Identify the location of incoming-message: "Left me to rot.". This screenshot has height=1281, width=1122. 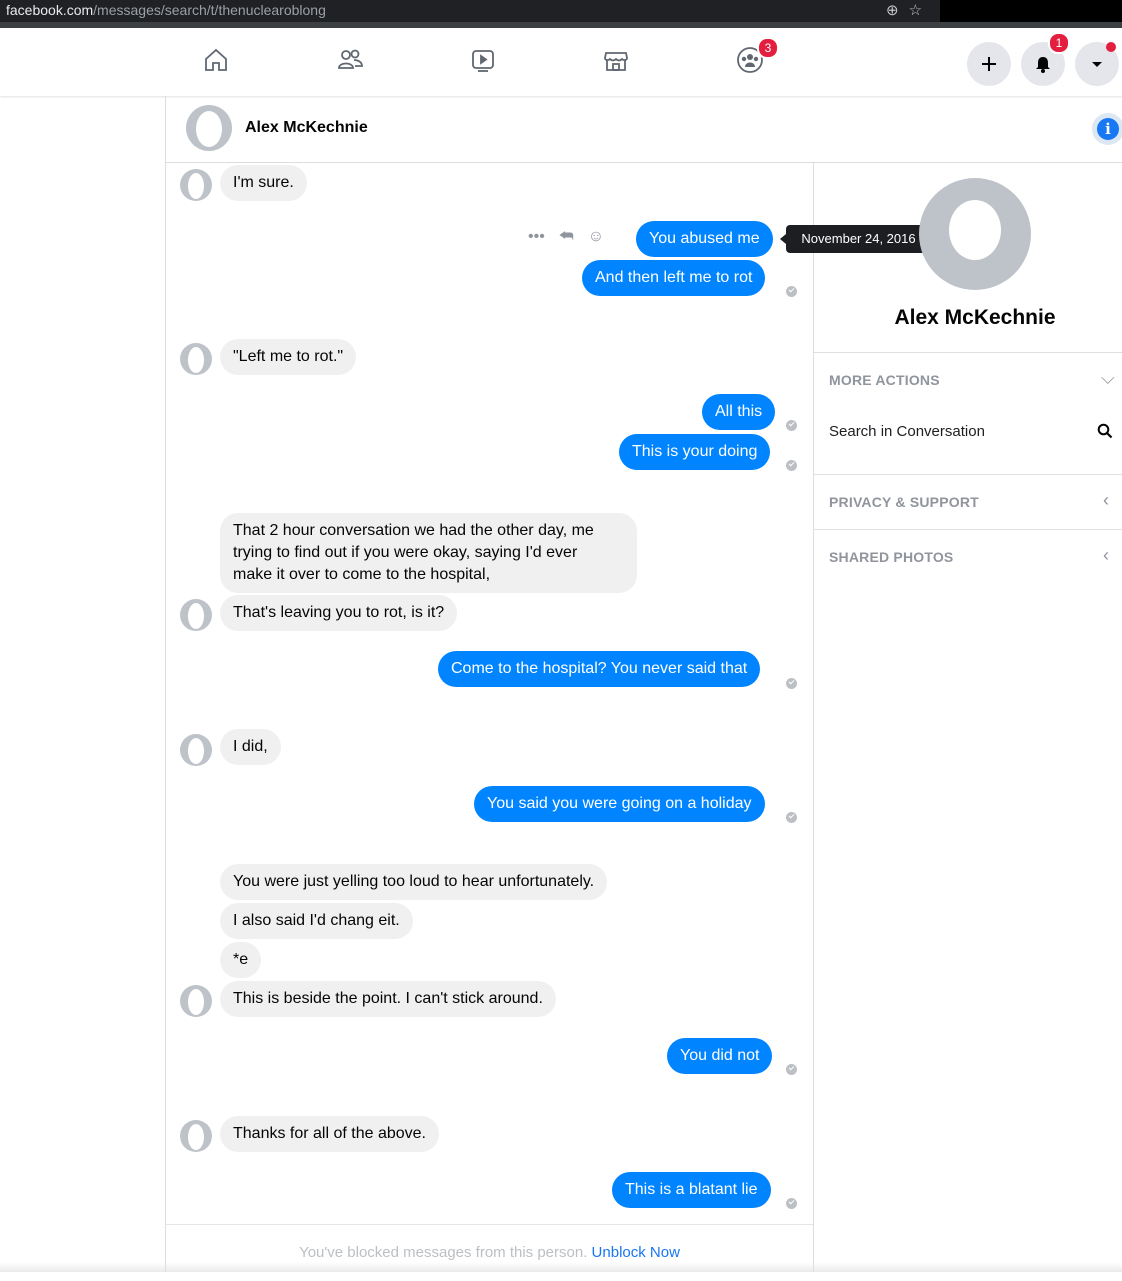
(288, 357).